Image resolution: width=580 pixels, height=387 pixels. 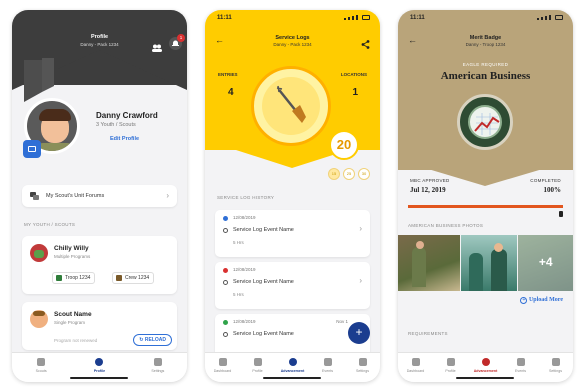 What do you see at coordinates (75, 196) in the screenshot?
I see `forums-label: My Scout's Unit Forums` at bounding box center [75, 196].